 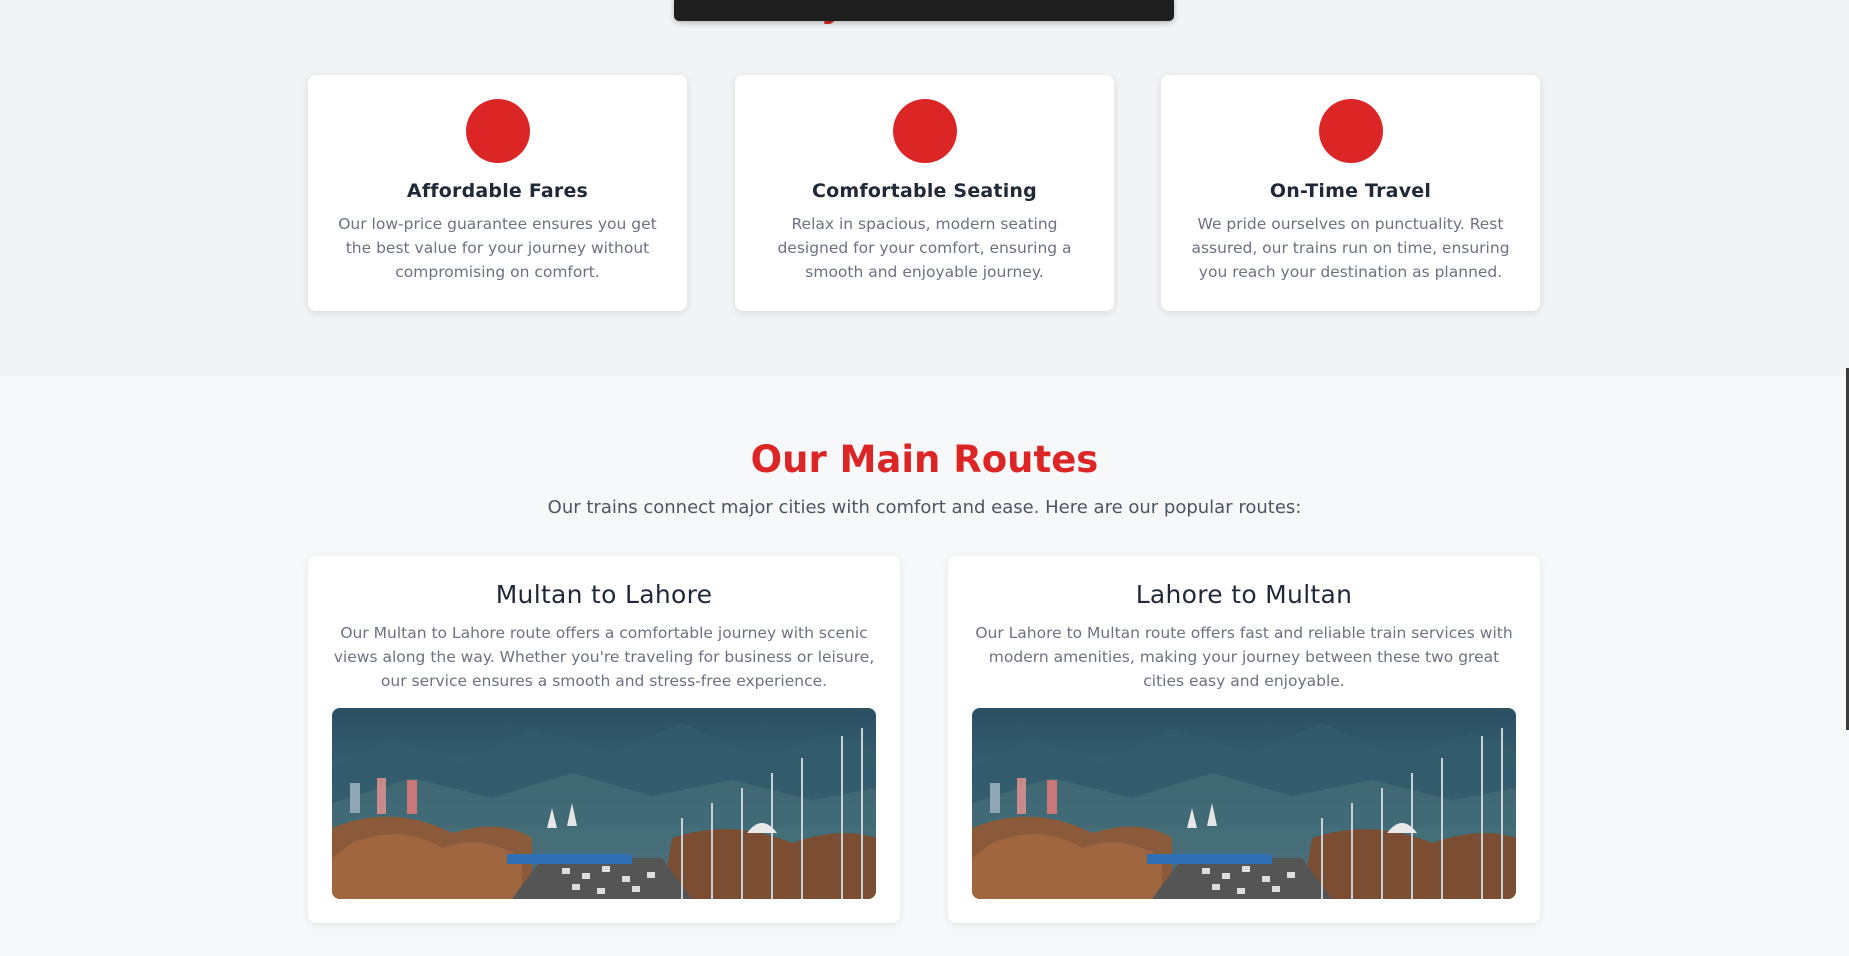 What do you see at coordinates (1244, 594) in the screenshot?
I see `route-title: Lahore to Multan` at bounding box center [1244, 594].